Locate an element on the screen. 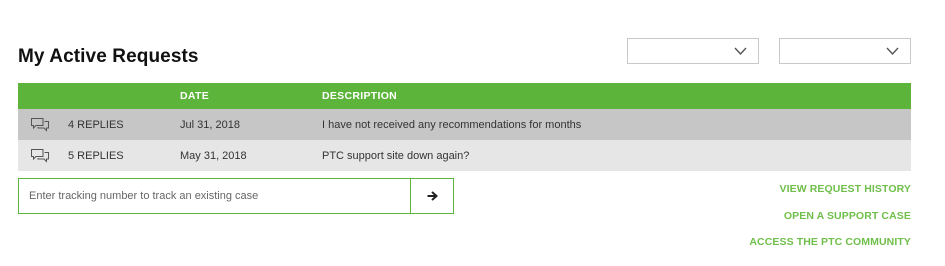  track-submit-button is located at coordinates (431, 196).